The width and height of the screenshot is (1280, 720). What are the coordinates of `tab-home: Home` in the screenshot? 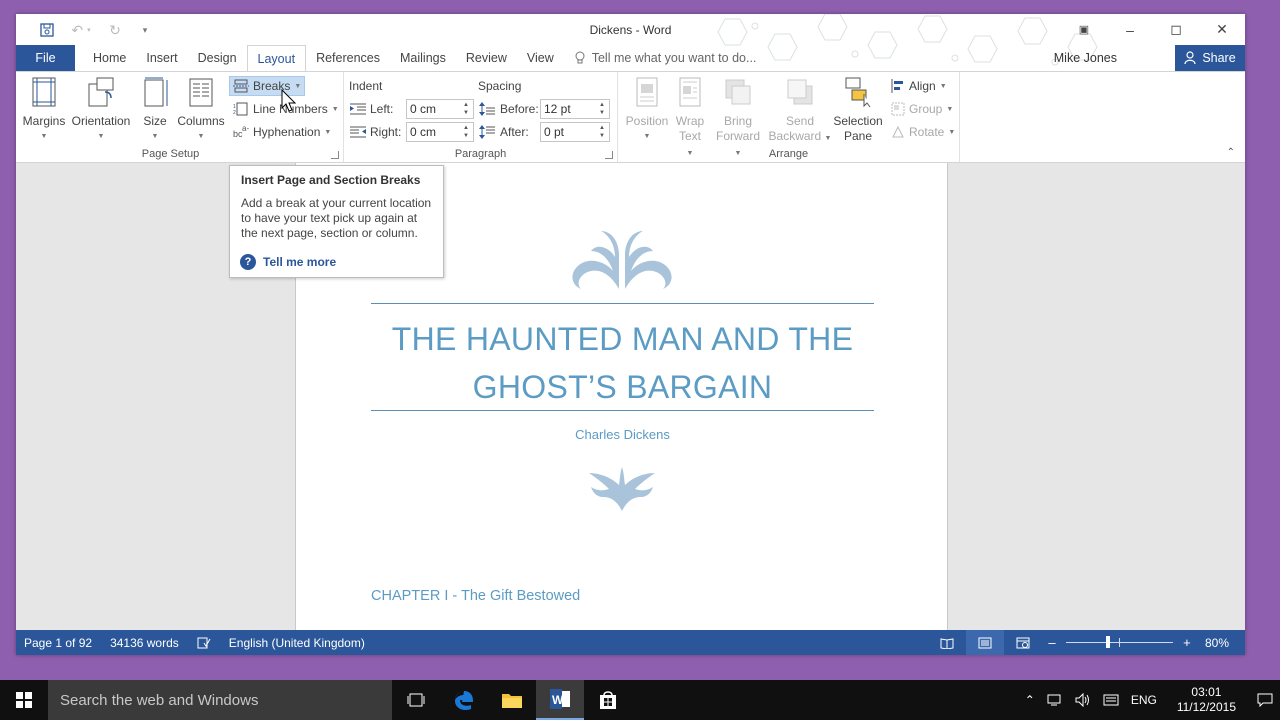 It's located at (105, 58).